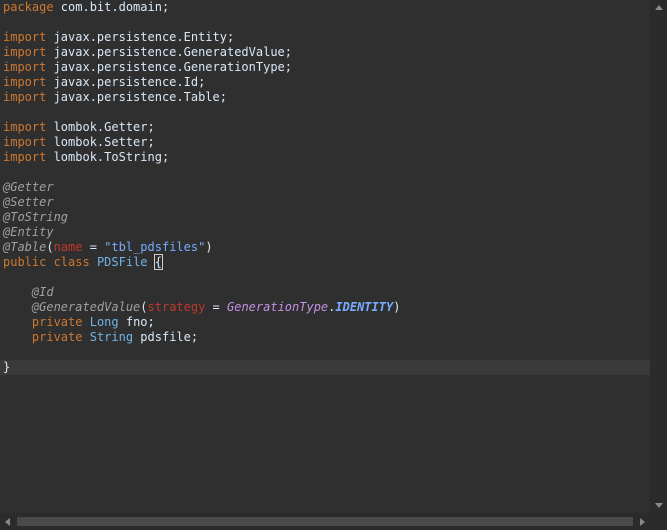 This screenshot has height=530, width=667. What do you see at coordinates (326, 232) in the screenshot?
I see `code-line-16: @Entity` at bounding box center [326, 232].